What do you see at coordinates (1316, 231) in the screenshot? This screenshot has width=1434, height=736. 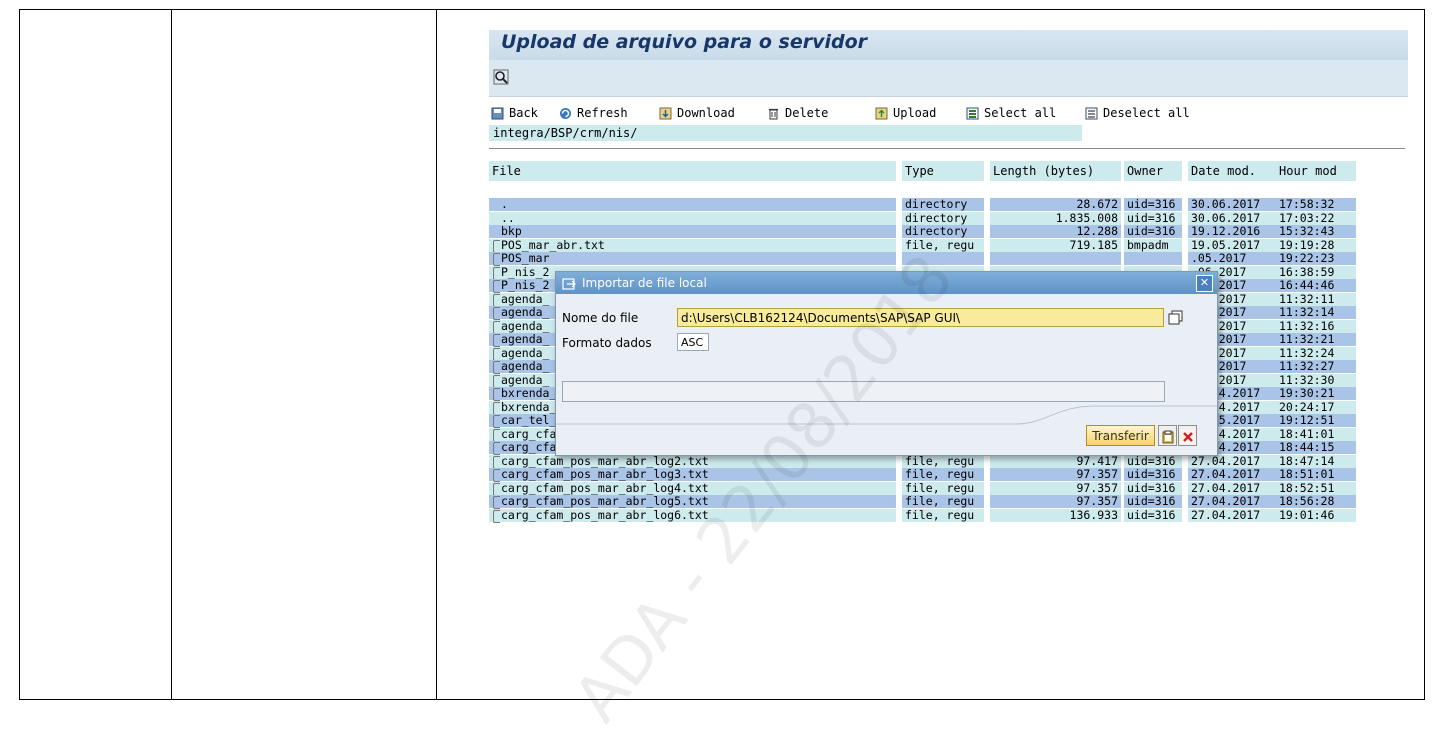 I see `cell-hour: 15:32:43` at bounding box center [1316, 231].